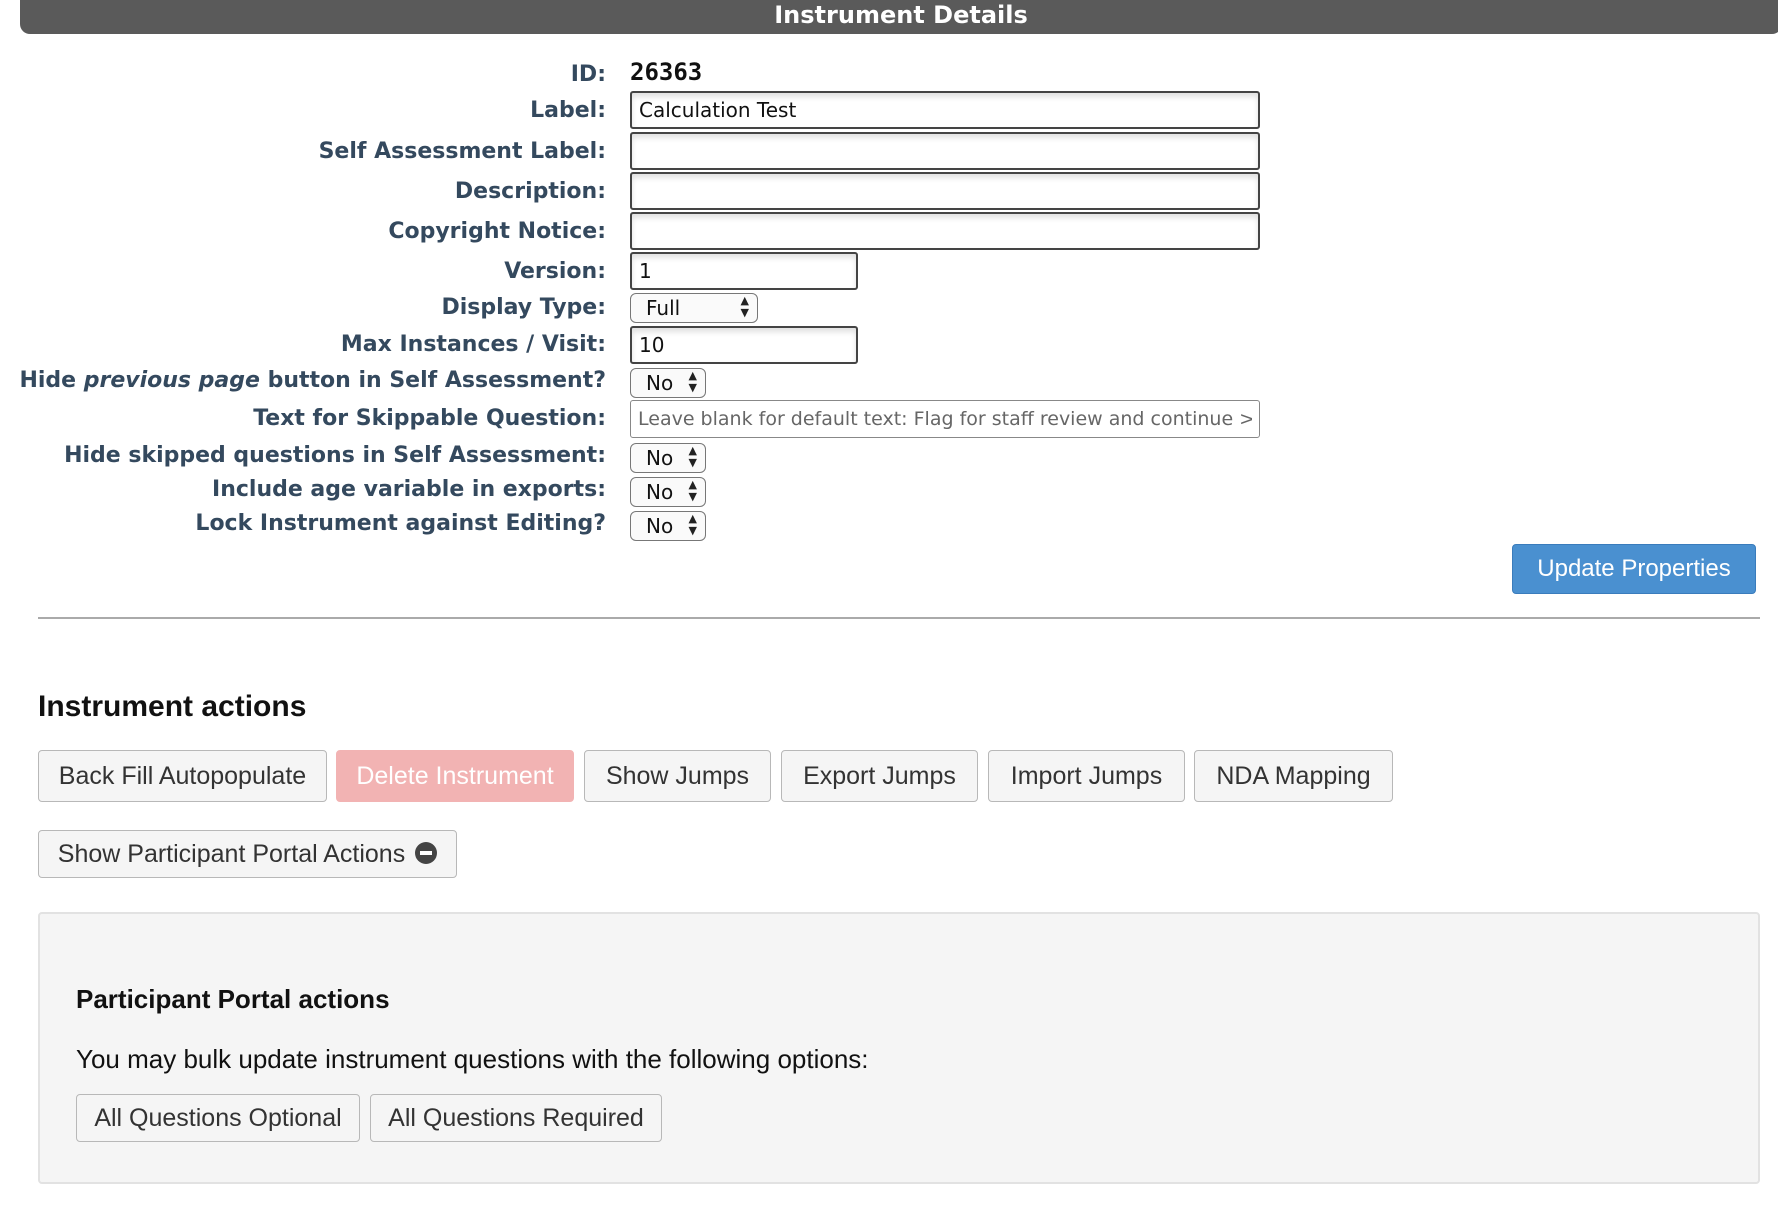  Describe the element at coordinates (429, 418) in the screenshot. I see `skippable-text-label: Text for Skippable Question:` at that location.